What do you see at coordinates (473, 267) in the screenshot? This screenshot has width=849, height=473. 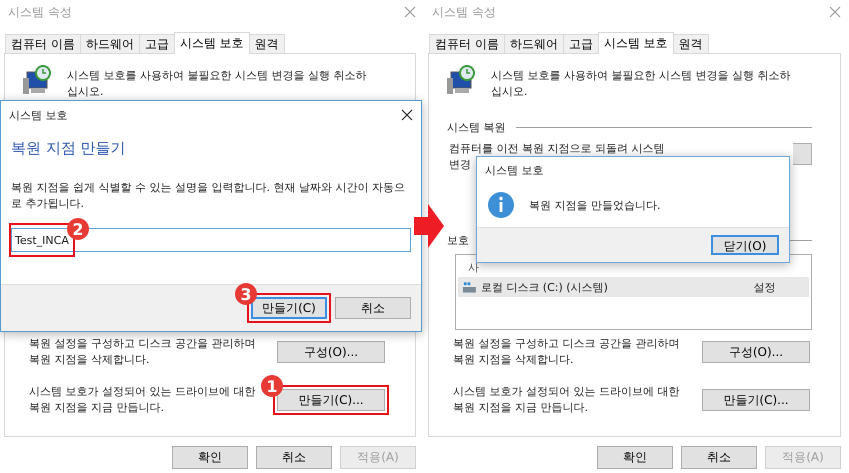 I see `column-header: 사` at bounding box center [473, 267].